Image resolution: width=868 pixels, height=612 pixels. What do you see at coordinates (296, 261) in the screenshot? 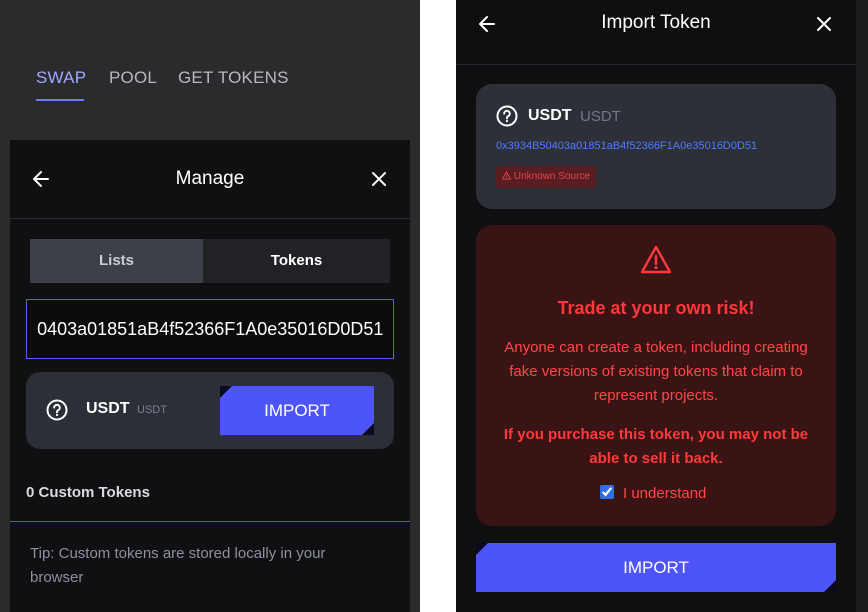
I see `tab-tokens: Tokens` at bounding box center [296, 261].